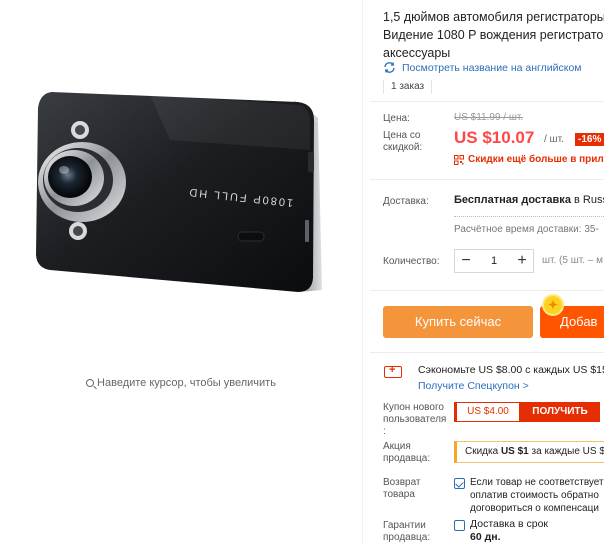 This screenshot has width=604, height=545. I want to click on shipping-label: Доставка:, so click(406, 201).